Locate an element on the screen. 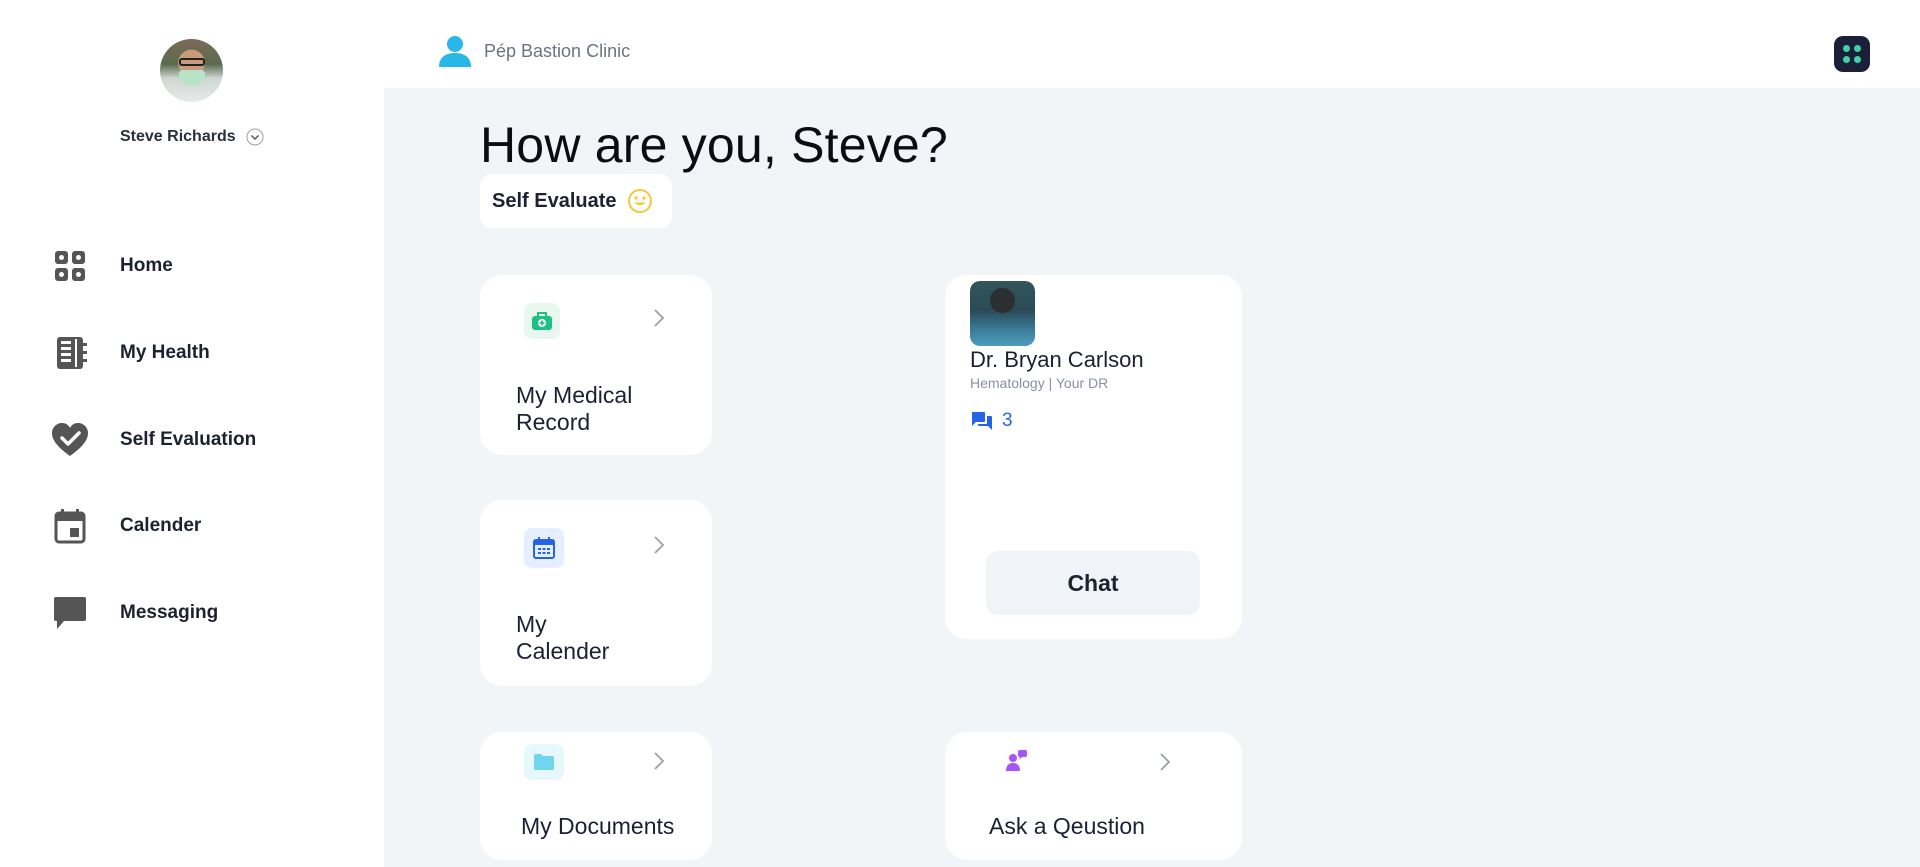 Image resolution: width=1920 pixels, height=867 pixels. clinic-info: Pép Bastion Clinic is located at coordinates (534, 51).